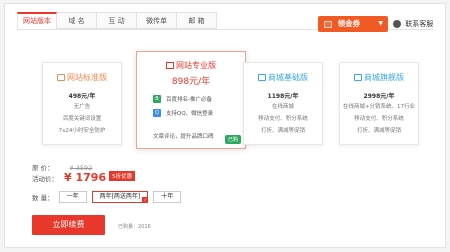  What do you see at coordinates (419, 24) in the screenshot?
I see `contact-service-label: 联系客服` at bounding box center [419, 24].